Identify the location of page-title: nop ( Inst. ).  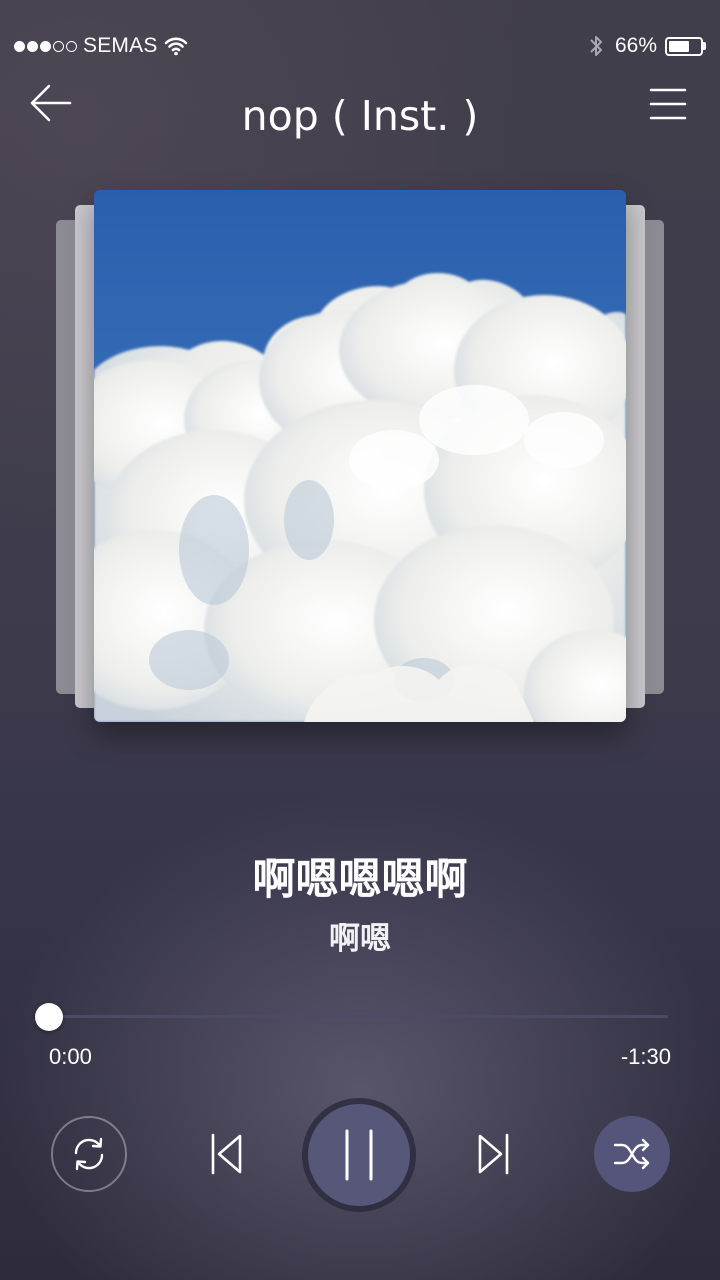
(360, 116).